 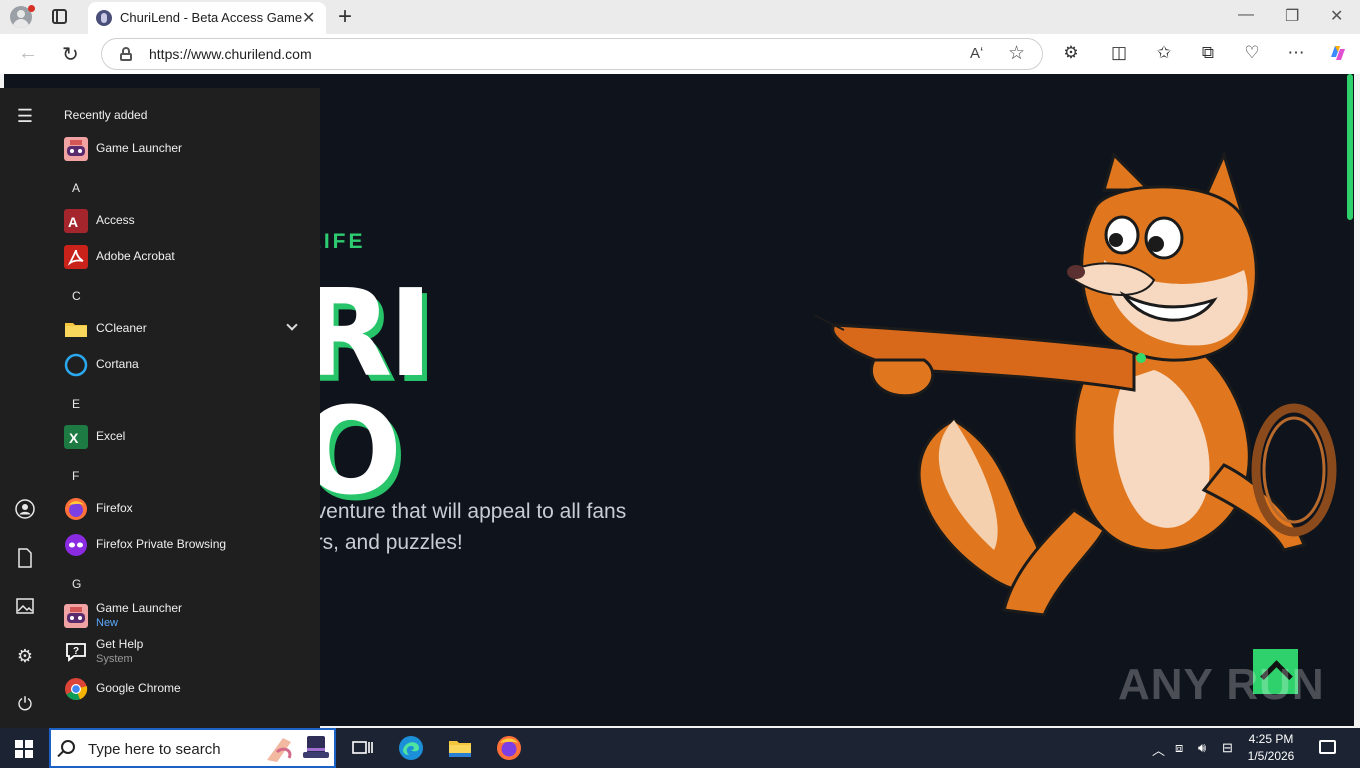 What do you see at coordinates (115, 220) in the screenshot?
I see `app-name: Access` at bounding box center [115, 220].